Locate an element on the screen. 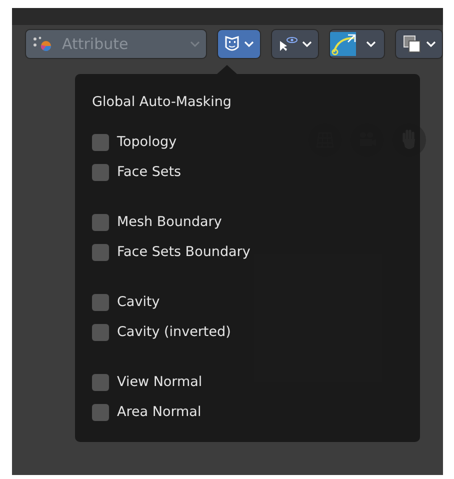  checkbox-option: Area Normal is located at coordinates (147, 412).